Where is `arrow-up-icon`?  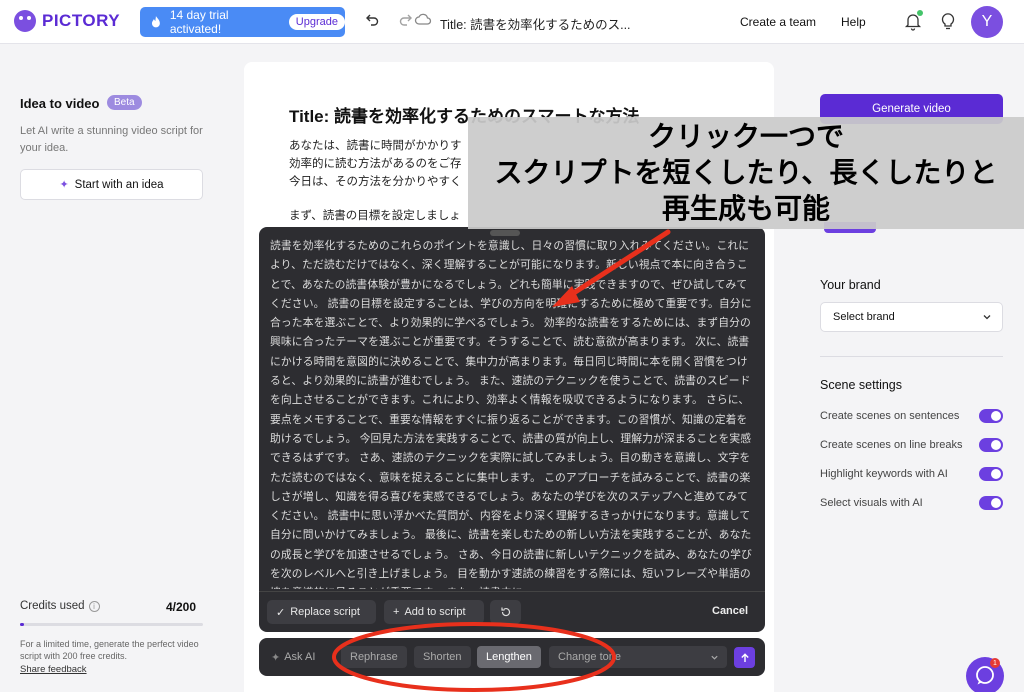 arrow-up-icon is located at coordinates (744, 657).